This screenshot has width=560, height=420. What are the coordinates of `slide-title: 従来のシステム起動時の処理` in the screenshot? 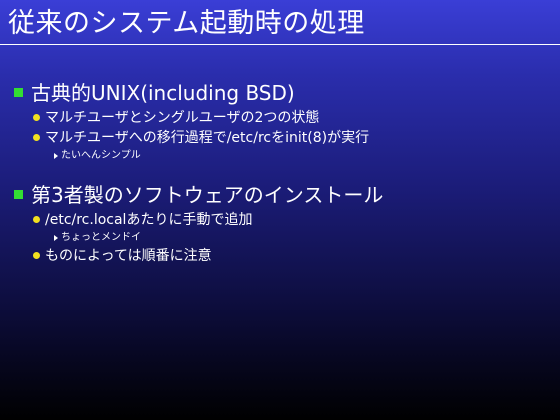 It's located at (186, 23).